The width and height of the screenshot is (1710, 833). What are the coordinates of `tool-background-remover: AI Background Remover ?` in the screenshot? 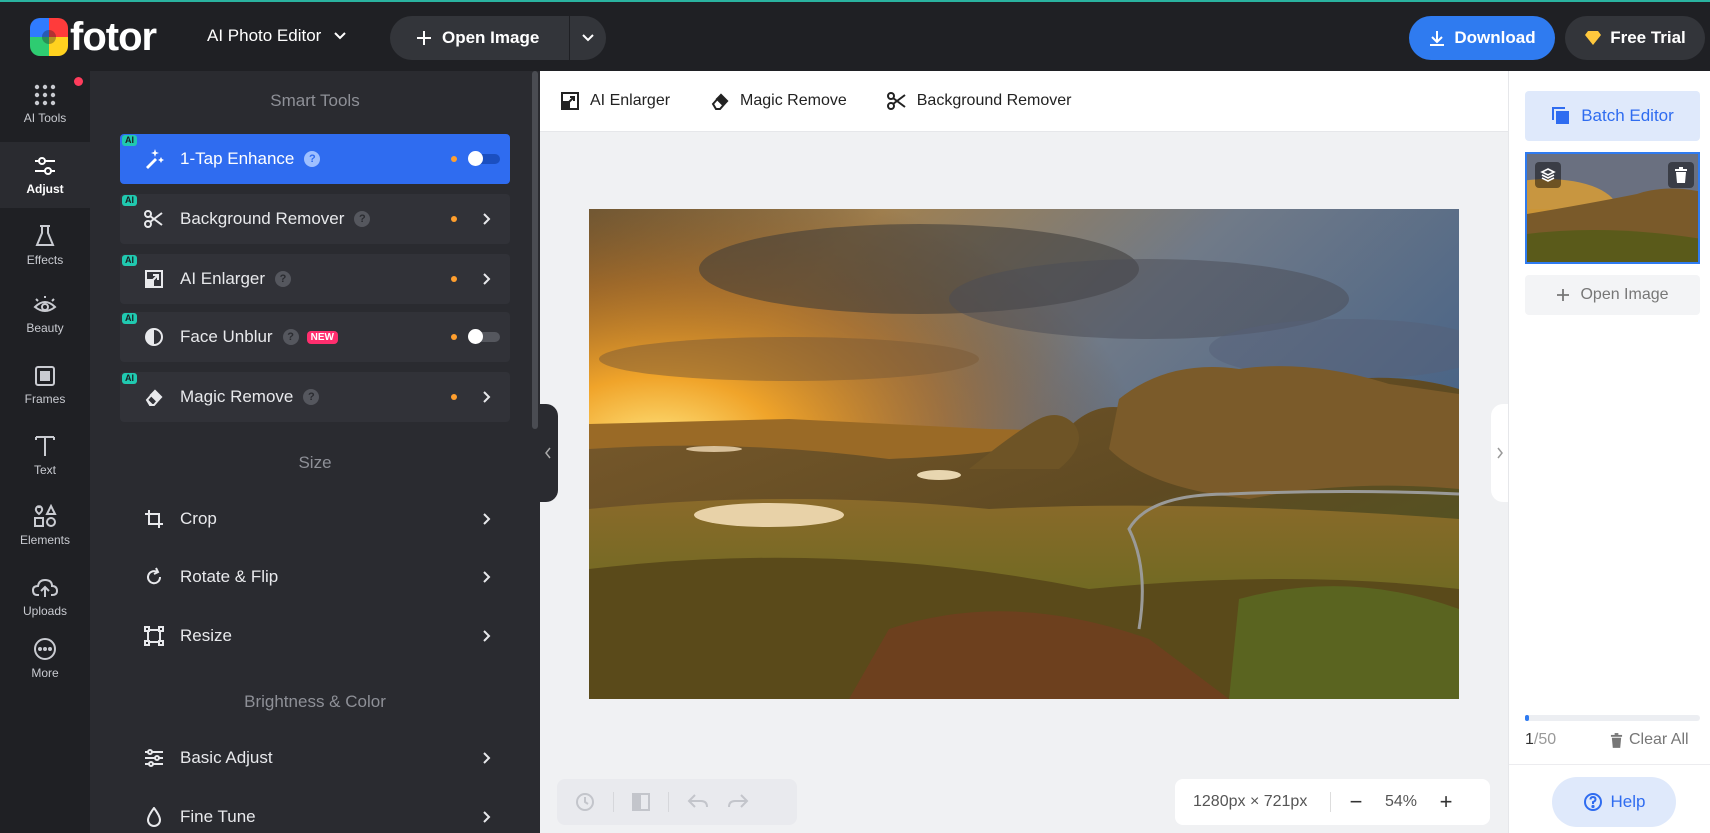 It's located at (315, 219).